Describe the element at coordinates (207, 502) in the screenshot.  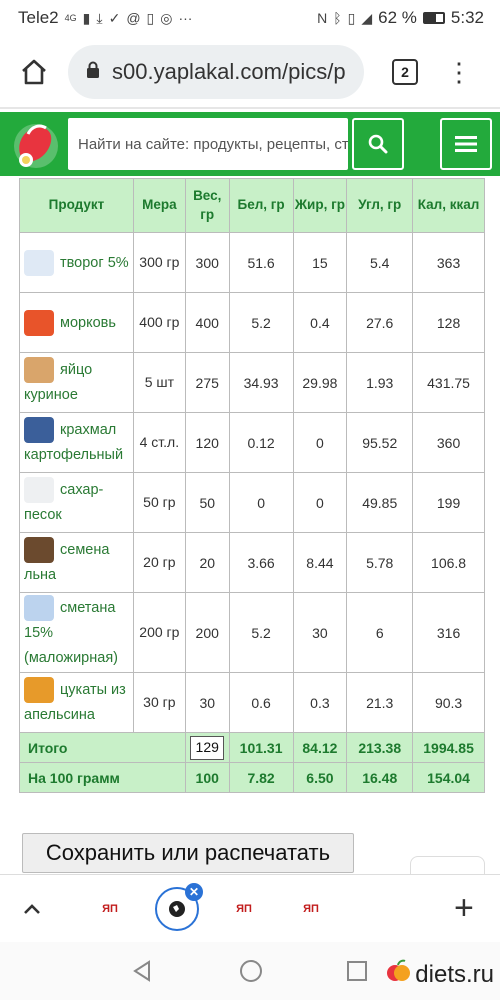
I see `weight-cell: 50` at that location.